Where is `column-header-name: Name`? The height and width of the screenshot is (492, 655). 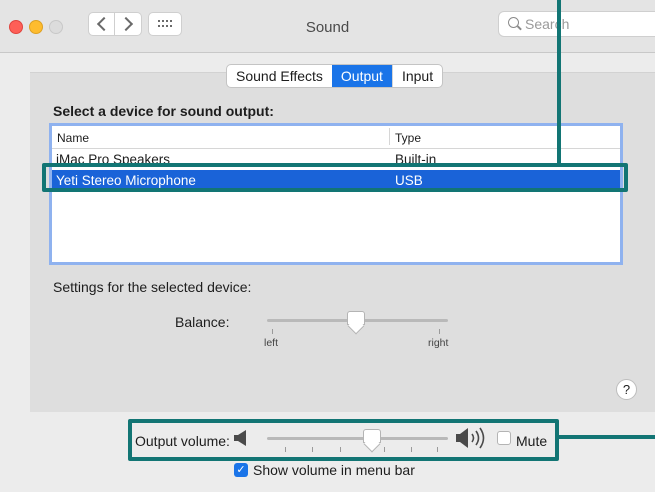
column-header-name: Name is located at coordinates (73, 138).